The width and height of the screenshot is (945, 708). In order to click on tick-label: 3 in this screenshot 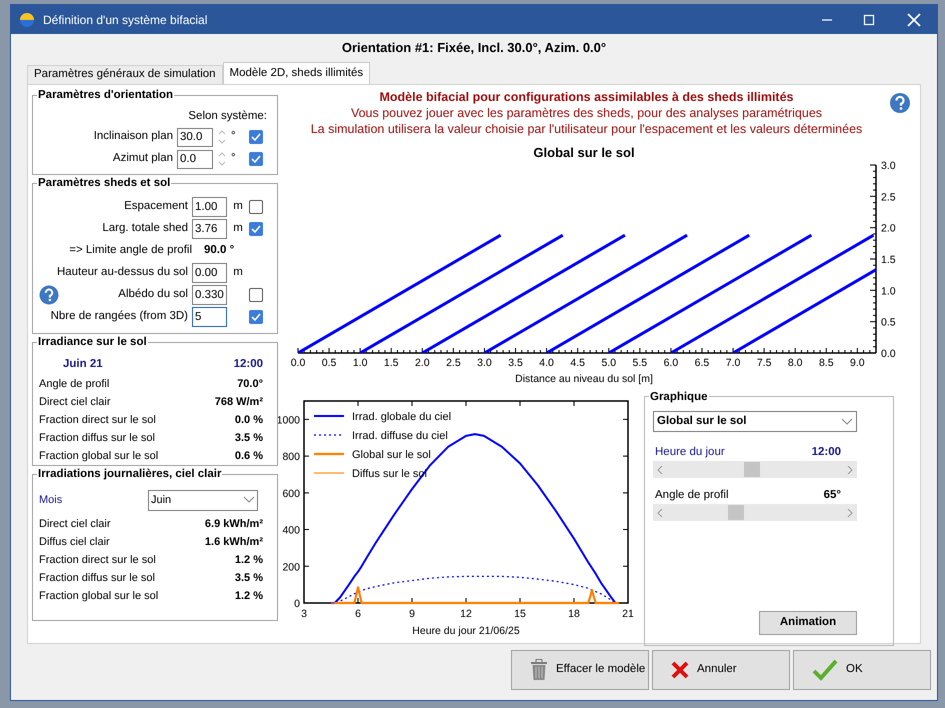, I will do `click(304, 614)`.